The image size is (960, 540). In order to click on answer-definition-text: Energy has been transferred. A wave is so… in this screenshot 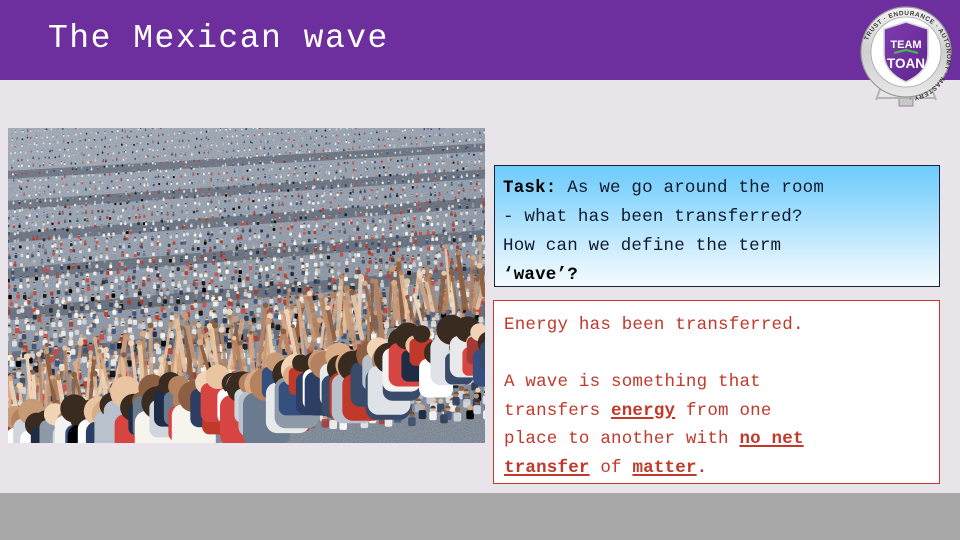, I will do `click(654, 396)`.